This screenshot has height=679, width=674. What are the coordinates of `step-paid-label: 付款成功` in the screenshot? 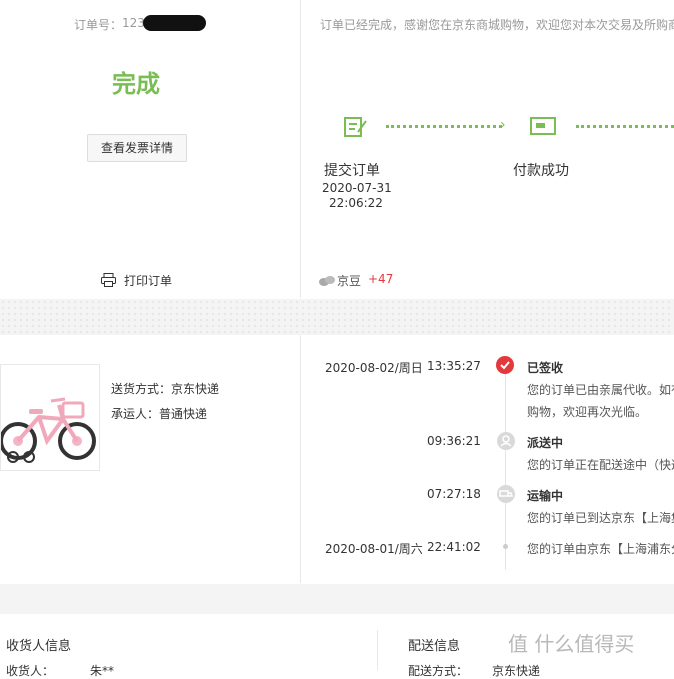 It's located at (541, 171).